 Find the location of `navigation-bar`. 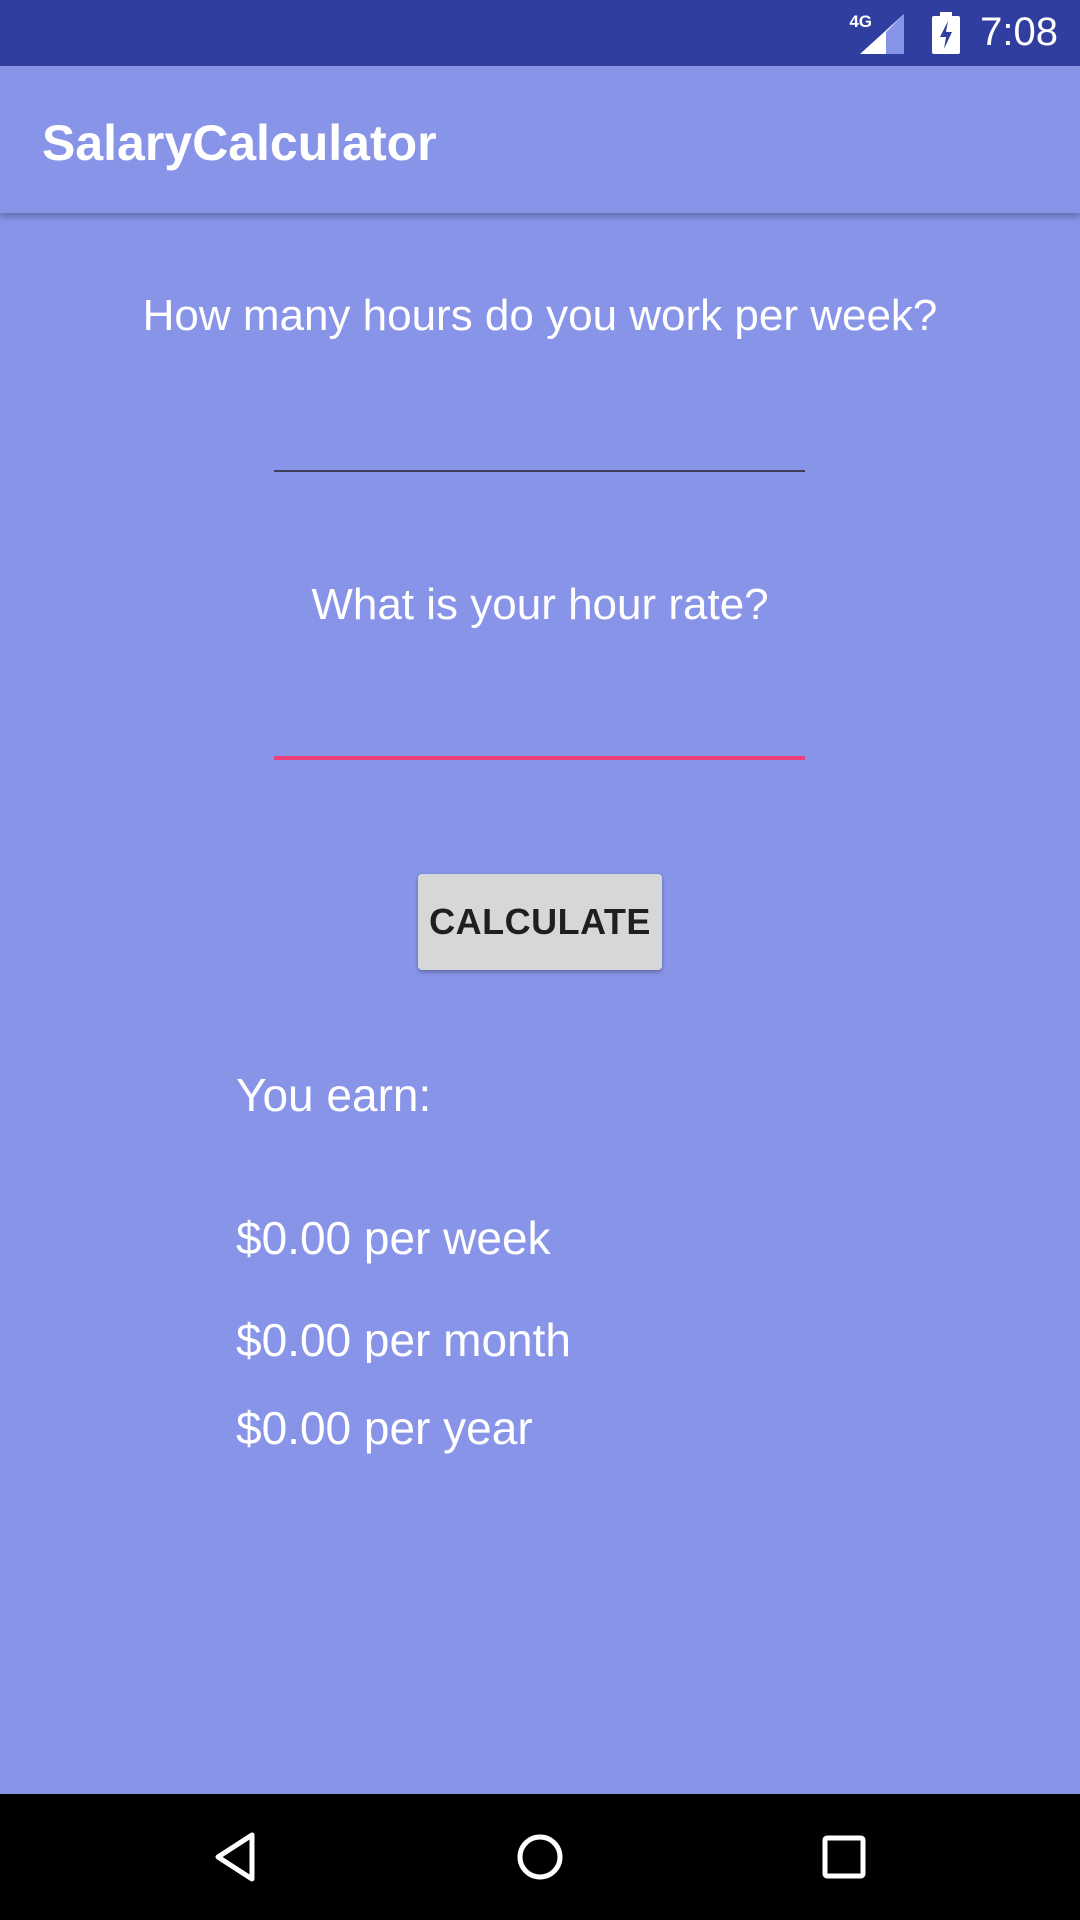

navigation-bar is located at coordinates (540, 1857).